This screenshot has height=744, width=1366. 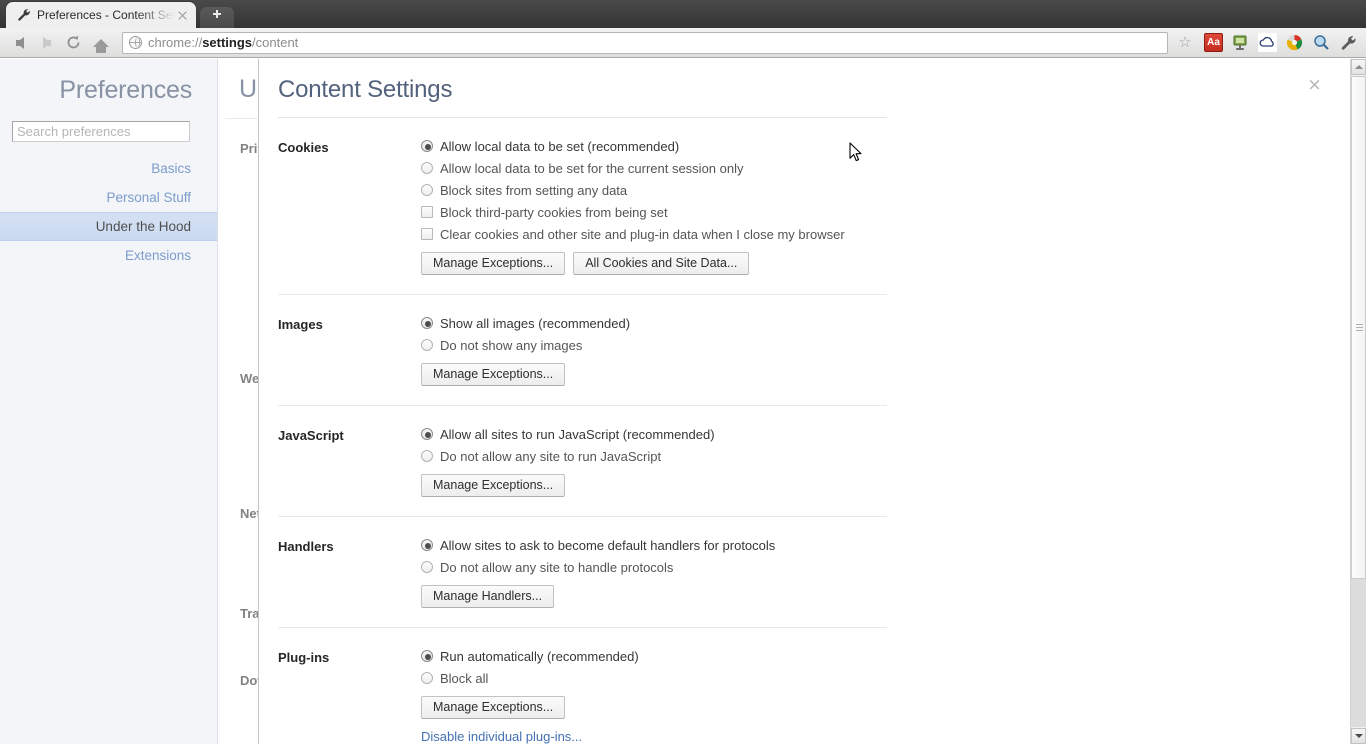 I want to click on section-label-plugins: Plug-ins, so click(x=304, y=657).